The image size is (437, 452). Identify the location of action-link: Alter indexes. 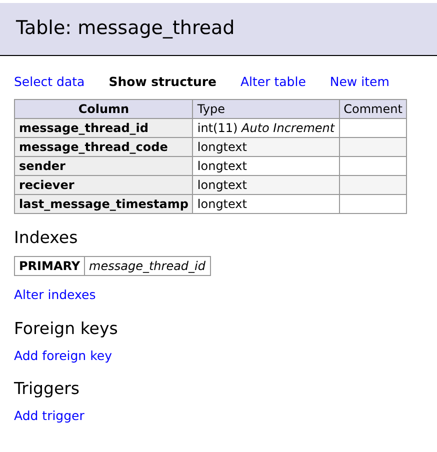
(55, 294).